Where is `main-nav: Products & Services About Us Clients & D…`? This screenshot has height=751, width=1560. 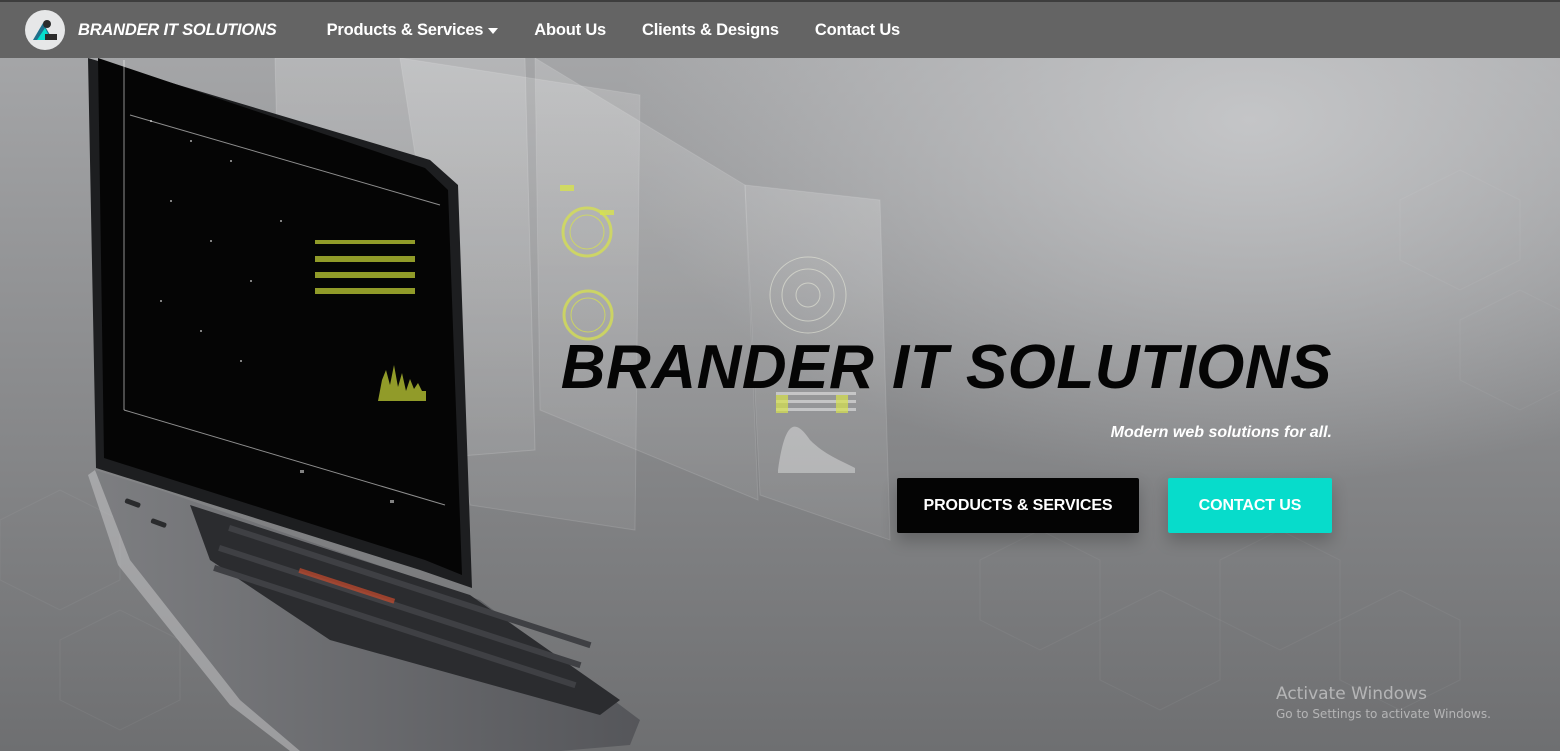 main-nav: Products & Services About Us Clients & D… is located at coordinates (631, 30).